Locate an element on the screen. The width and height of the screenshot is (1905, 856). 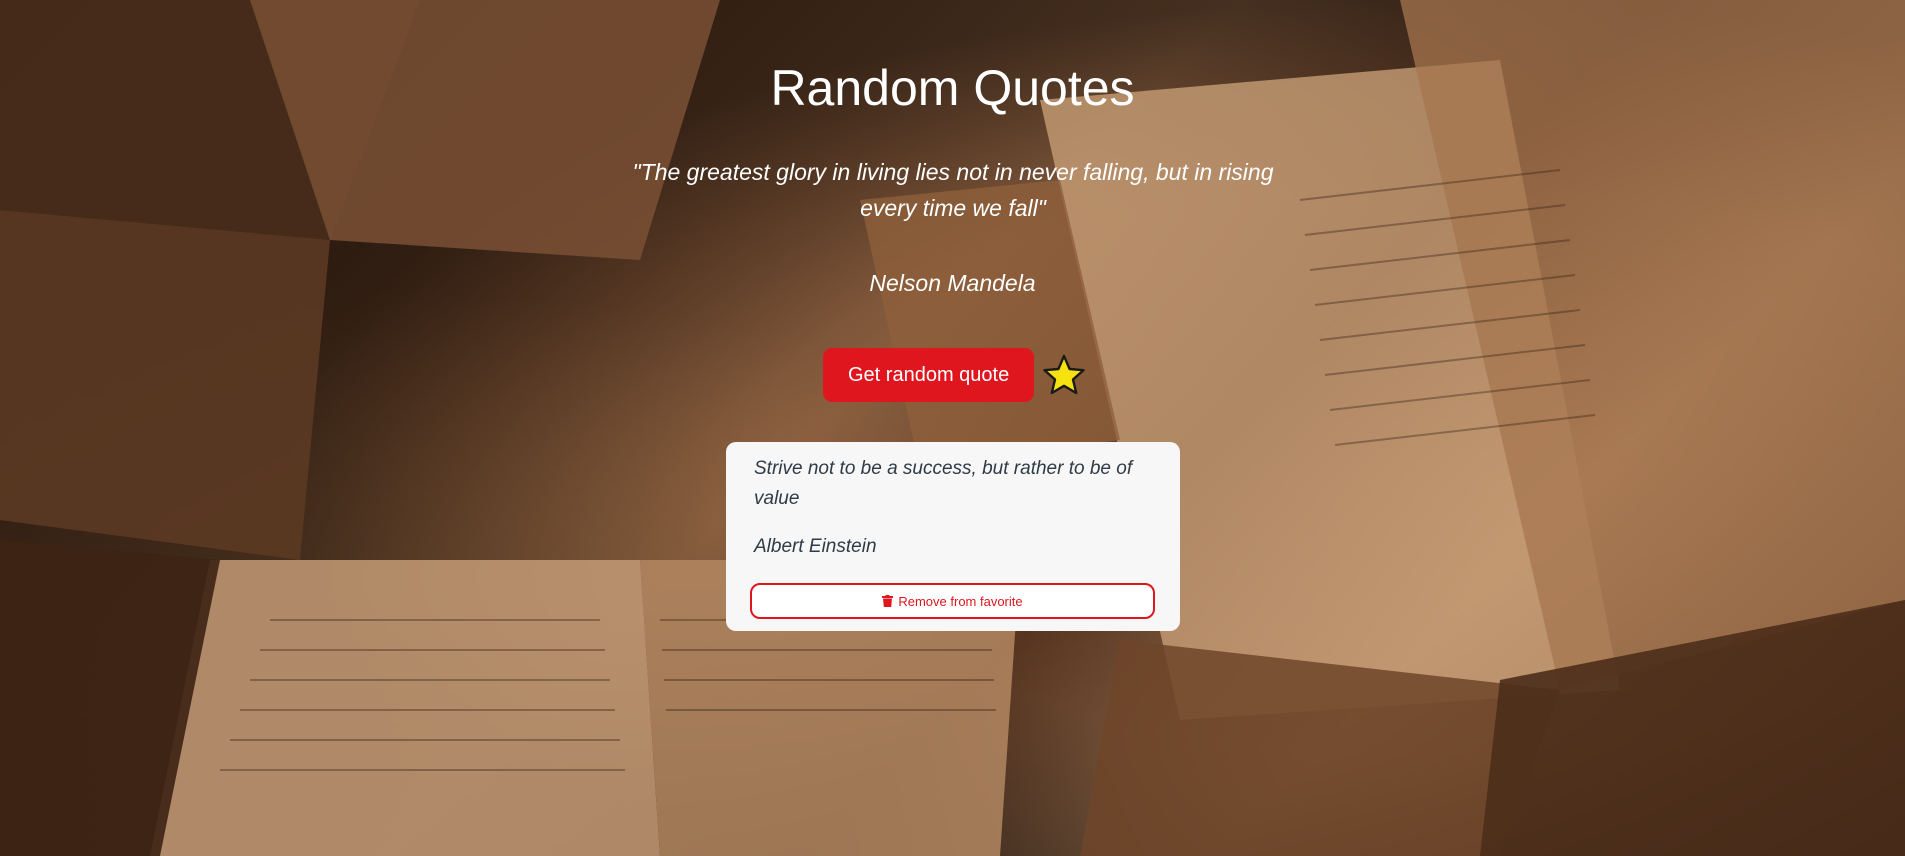
trash-icon is located at coordinates (888, 601).